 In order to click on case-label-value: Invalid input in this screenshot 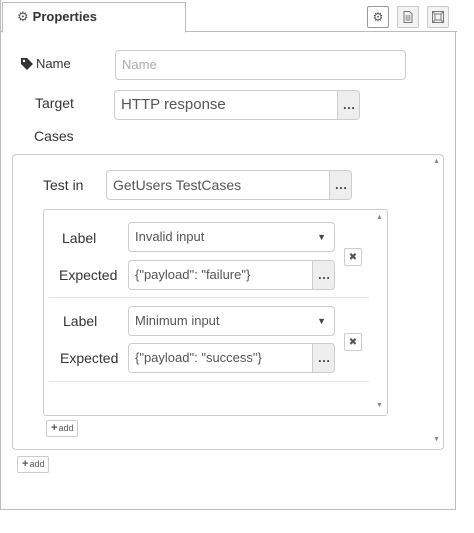, I will do `click(170, 236)`.